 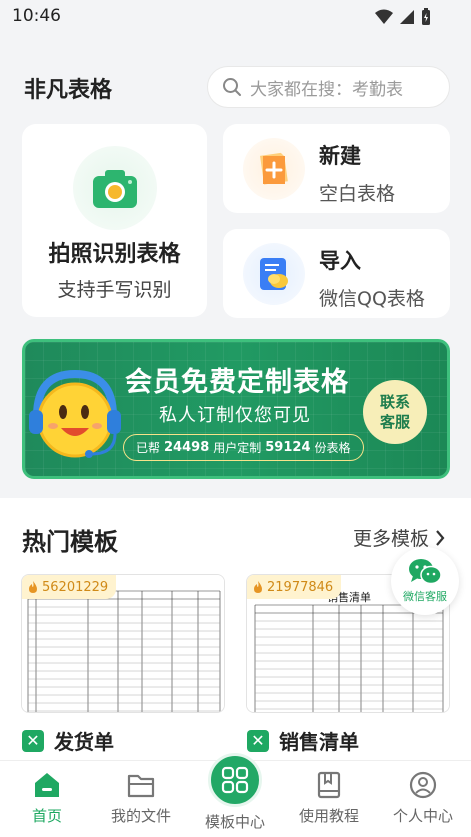 I want to click on stats-prefix: 已帮, so click(x=148, y=448).